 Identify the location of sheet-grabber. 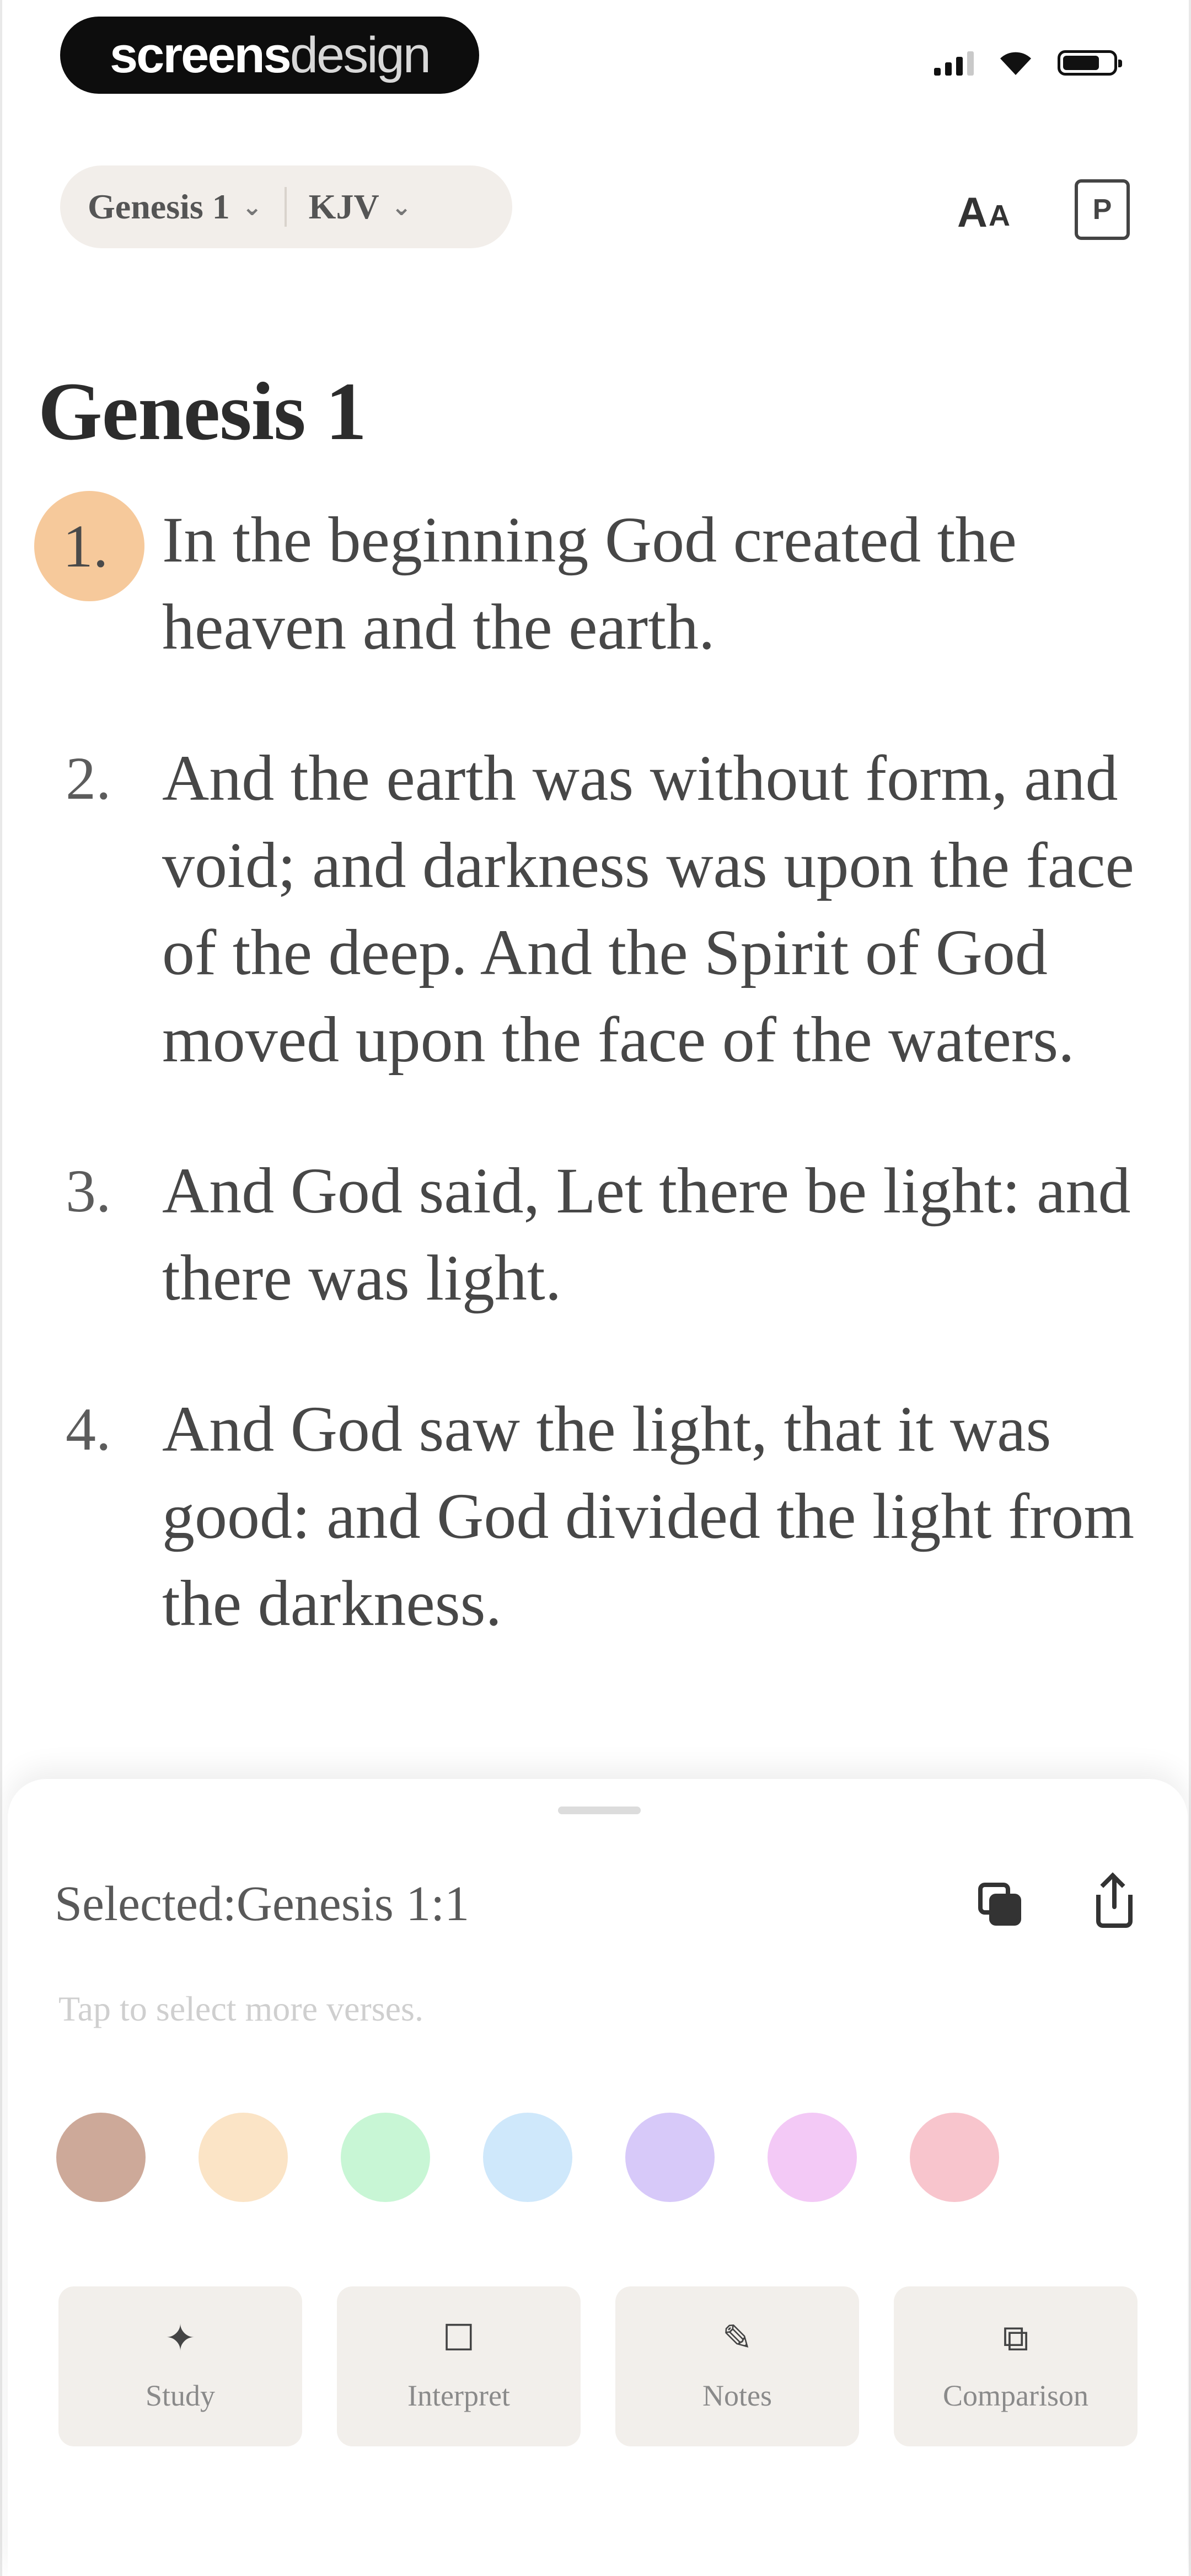
(600, 1810).